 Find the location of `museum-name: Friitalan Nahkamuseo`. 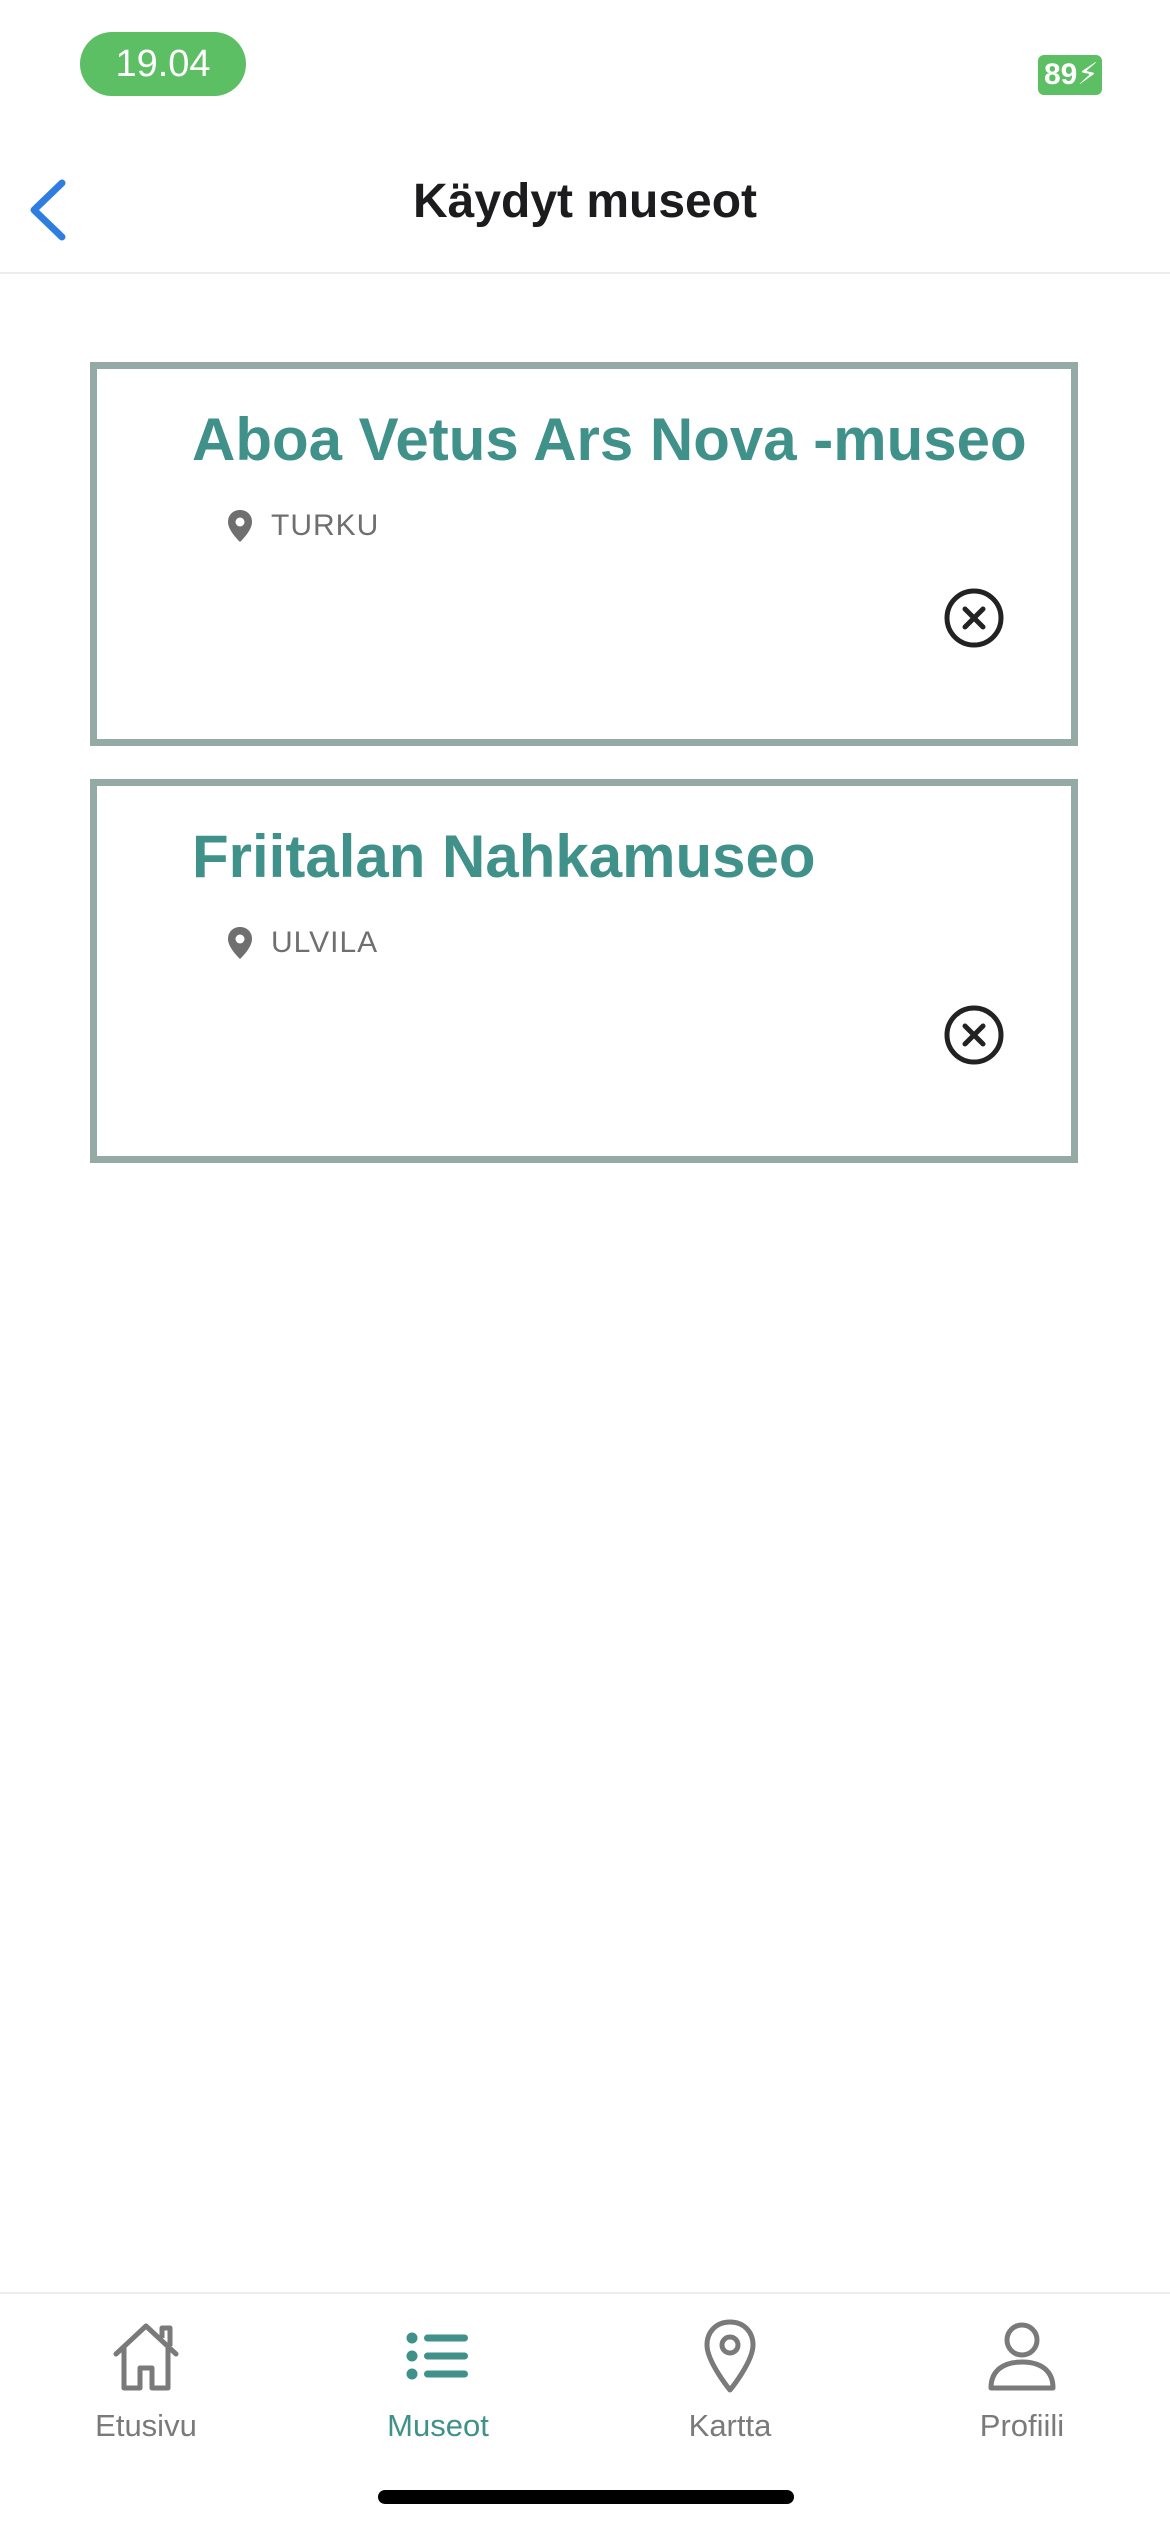

museum-name: Friitalan Nahkamuseo is located at coordinates (504, 856).